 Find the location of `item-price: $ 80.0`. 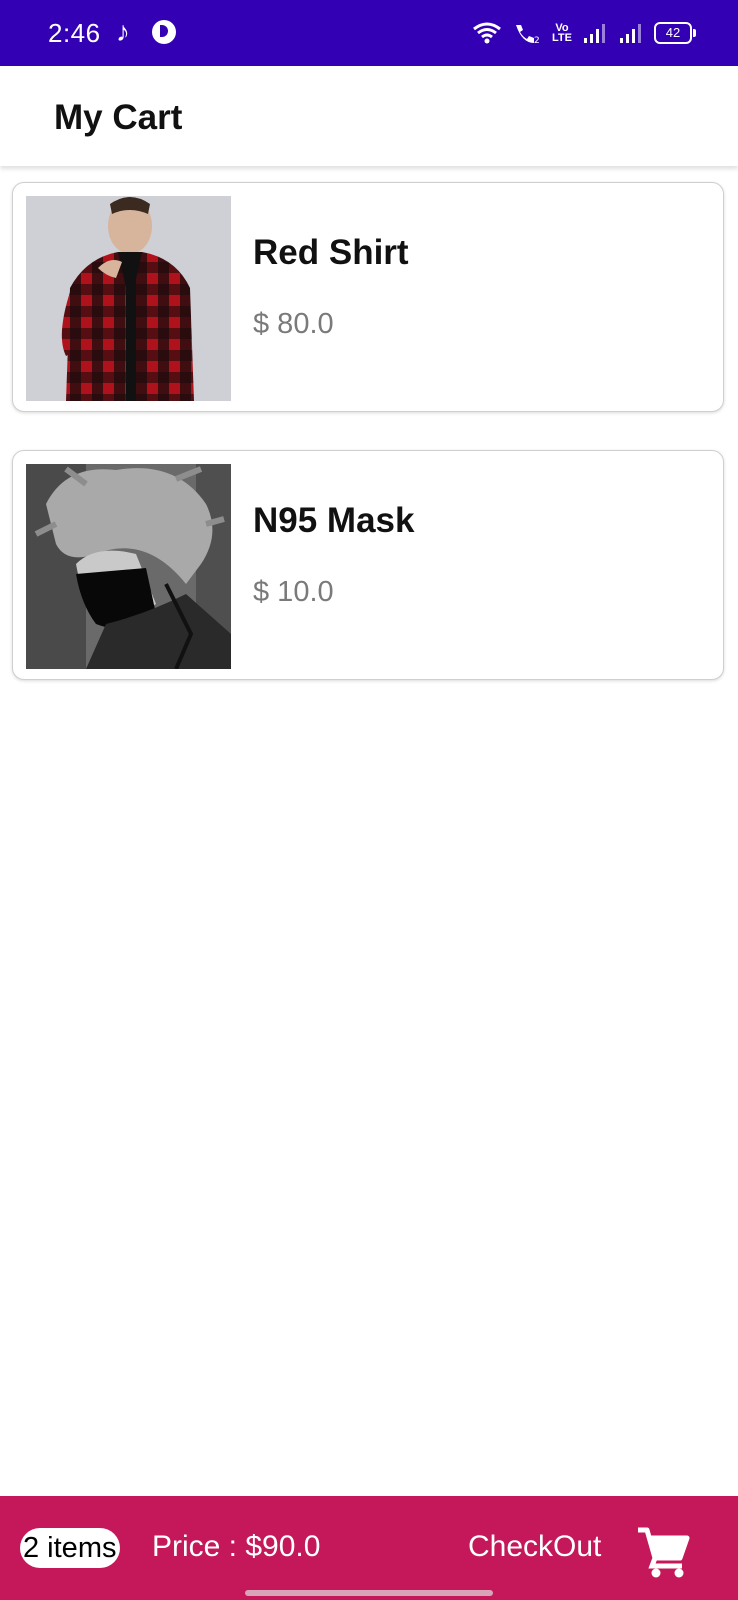

item-price: $ 80.0 is located at coordinates (293, 324).